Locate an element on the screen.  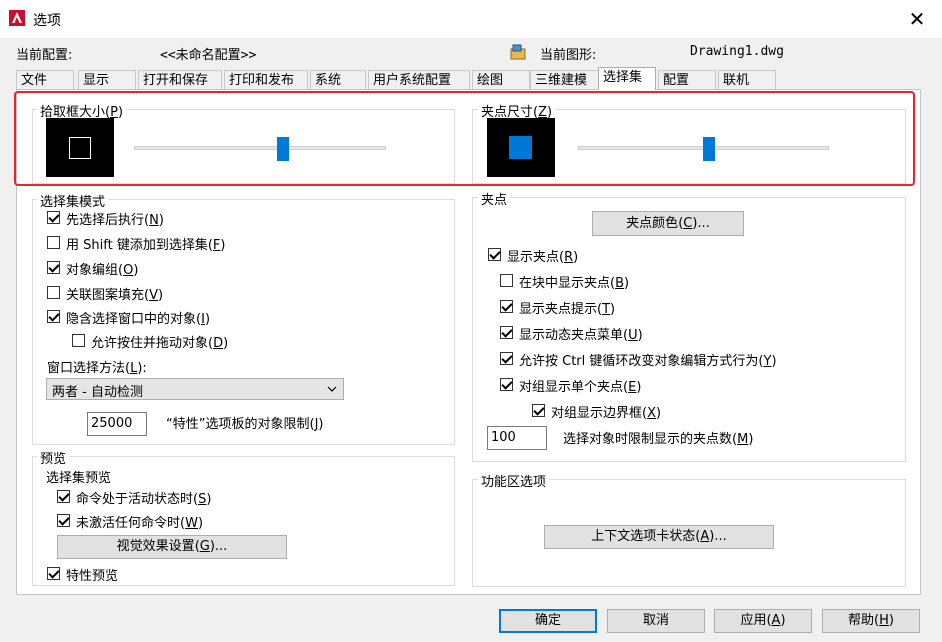
noun-verb-selection-label: 先选择后执行(N) is located at coordinates (115, 220).